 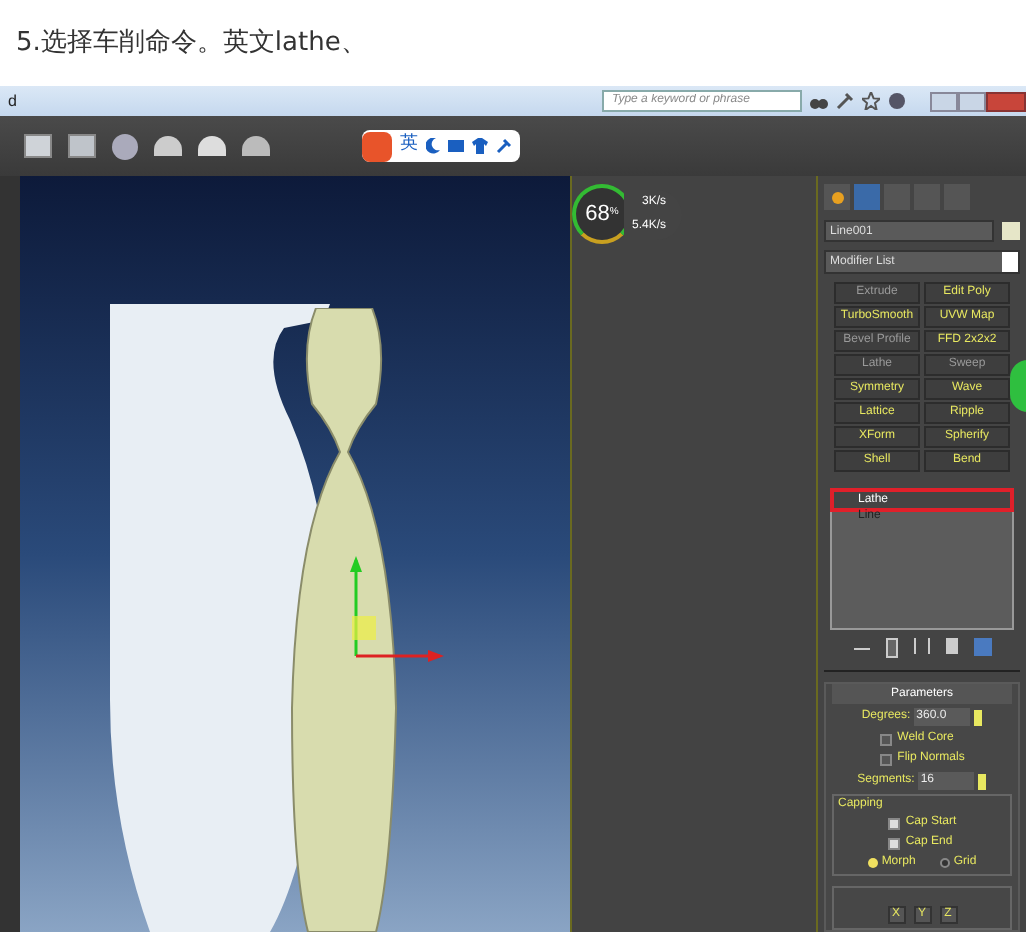 What do you see at coordinates (12, 101) in the screenshot?
I see `window-title: d` at bounding box center [12, 101].